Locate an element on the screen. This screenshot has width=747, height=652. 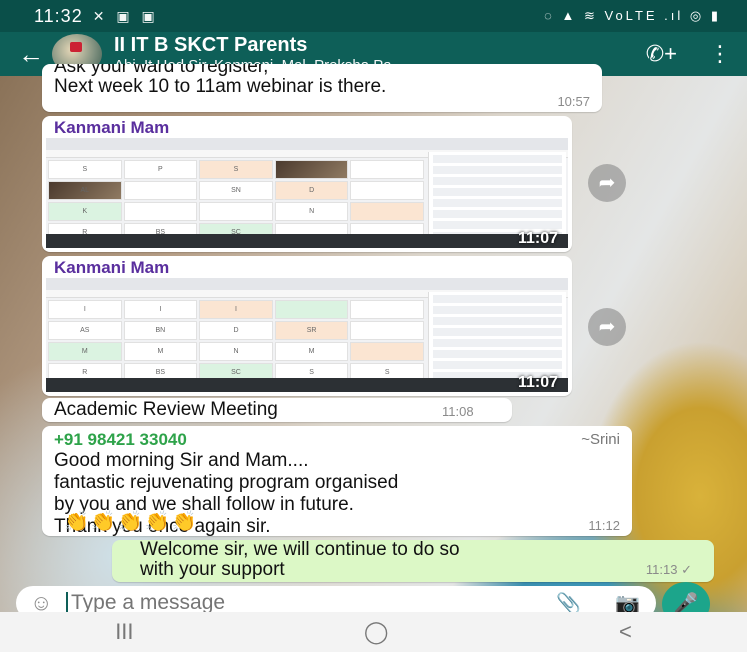
recents-button: III is located at coordinates (124, 632).